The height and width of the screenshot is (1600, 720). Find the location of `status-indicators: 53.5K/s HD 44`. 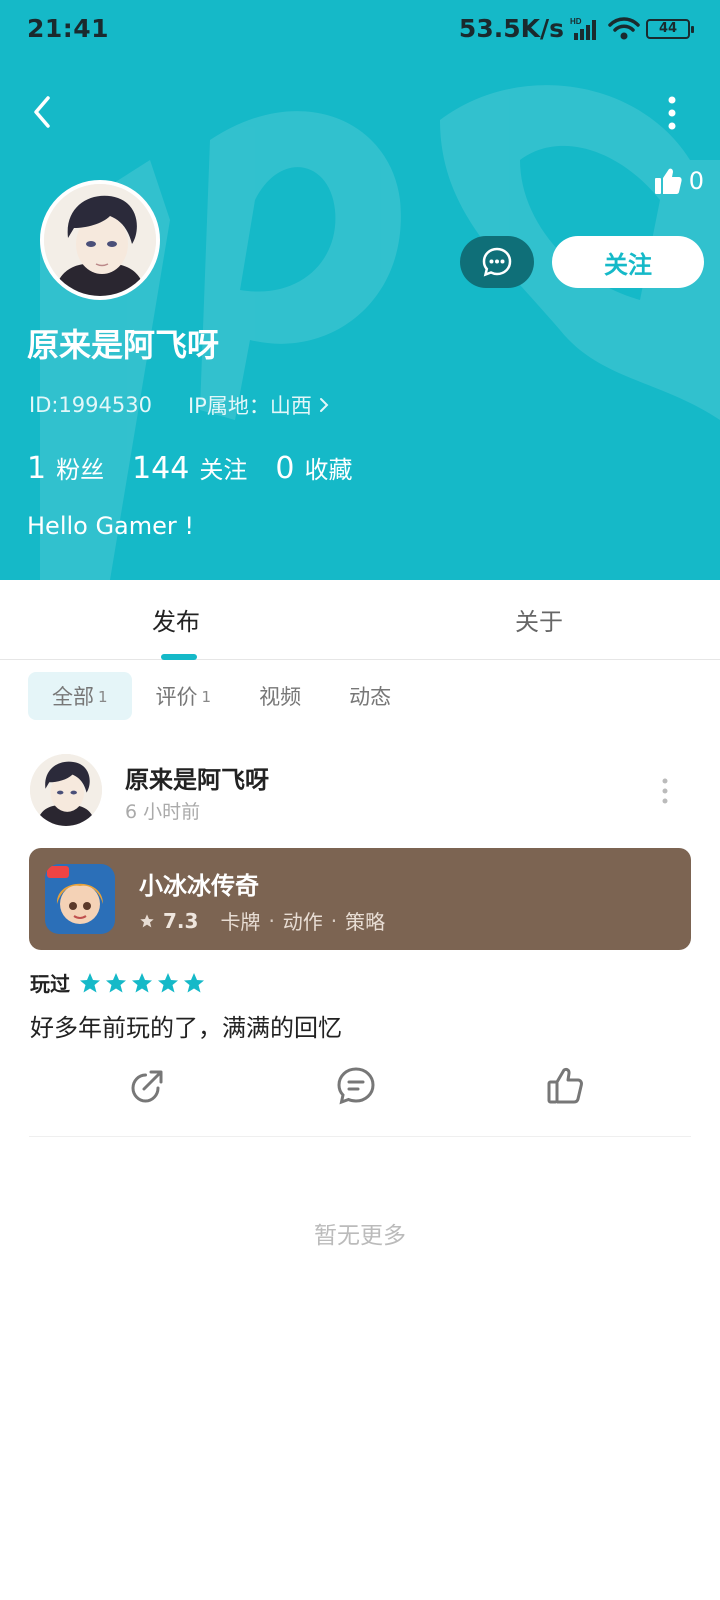

status-indicators: 53.5K/s HD 44 is located at coordinates (576, 28).